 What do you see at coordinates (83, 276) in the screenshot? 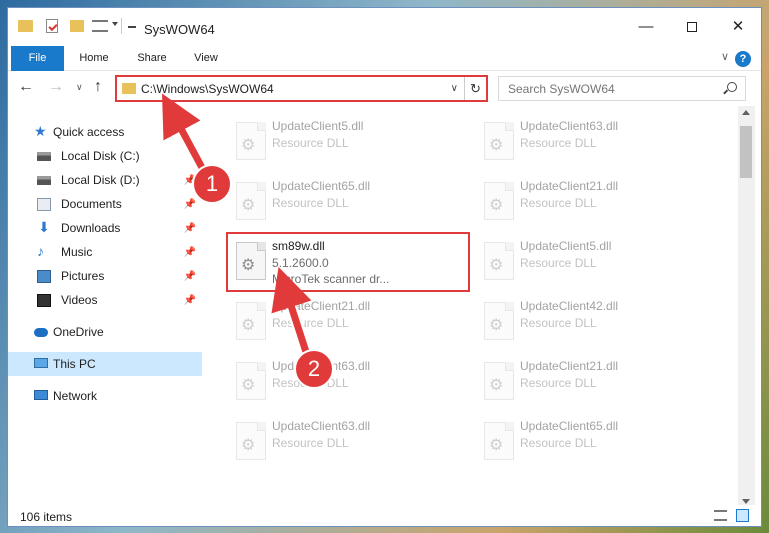
I see `sidebar-item-label: Pictures` at bounding box center [83, 276].